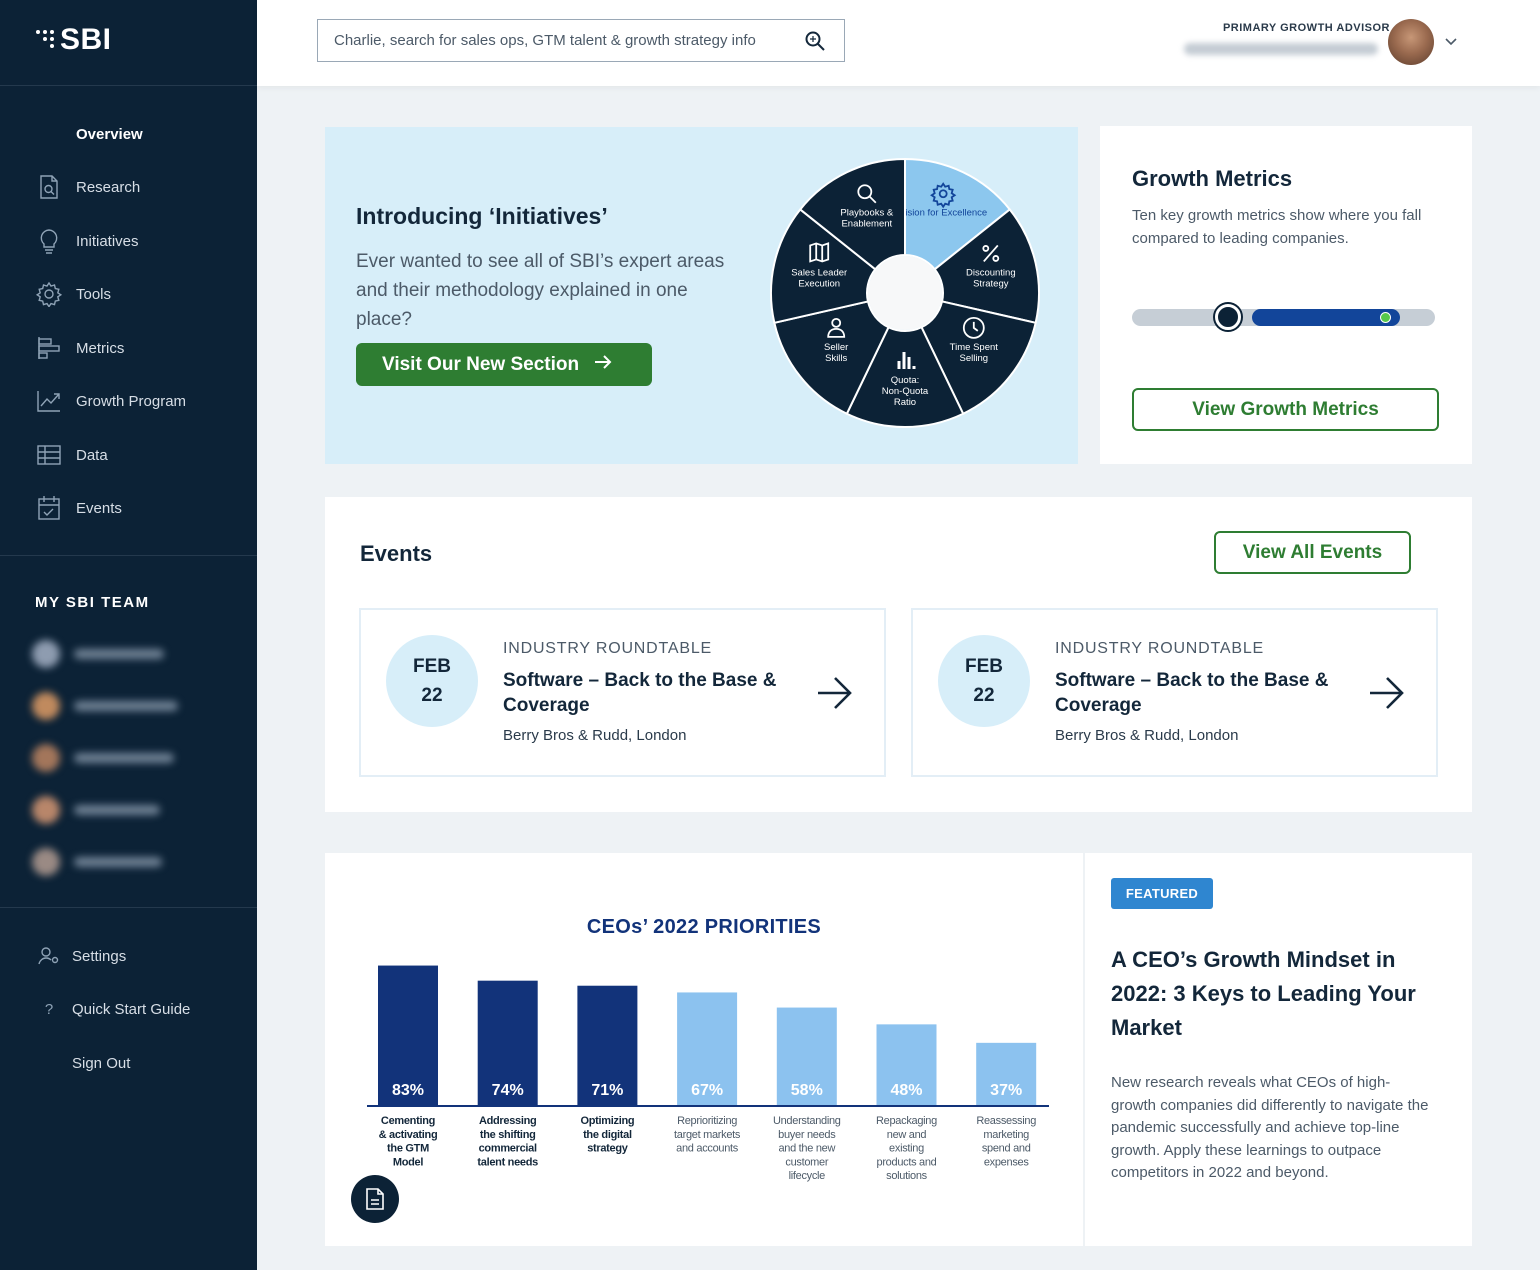 Image resolution: width=1540 pixels, height=1270 pixels. I want to click on visit-new-section-button: Visit Our New Section, so click(504, 364).